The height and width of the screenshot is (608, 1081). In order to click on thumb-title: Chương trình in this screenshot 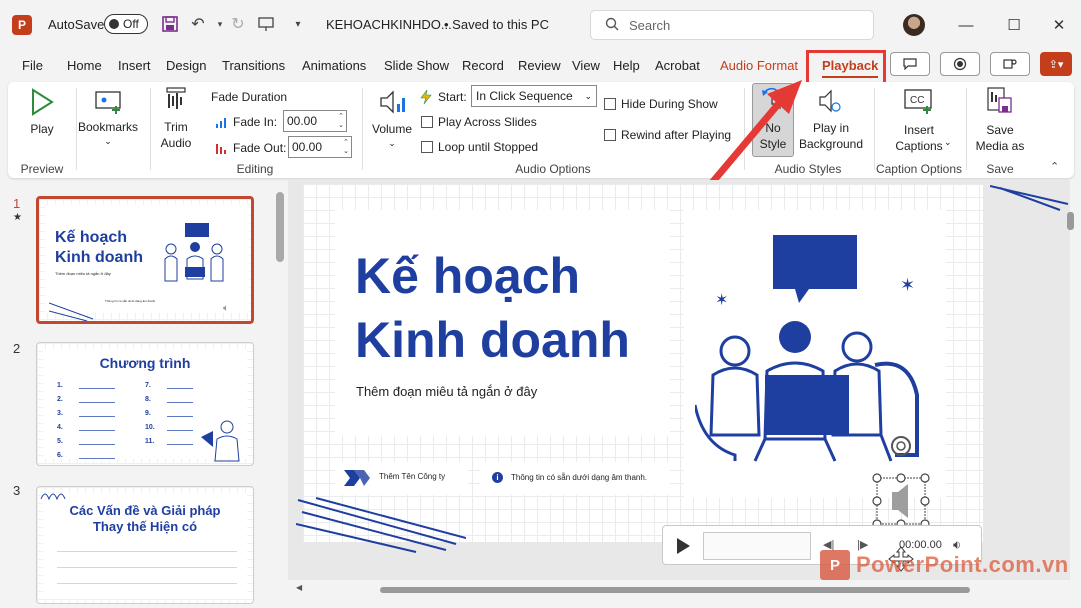, I will do `click(145, 363)`.